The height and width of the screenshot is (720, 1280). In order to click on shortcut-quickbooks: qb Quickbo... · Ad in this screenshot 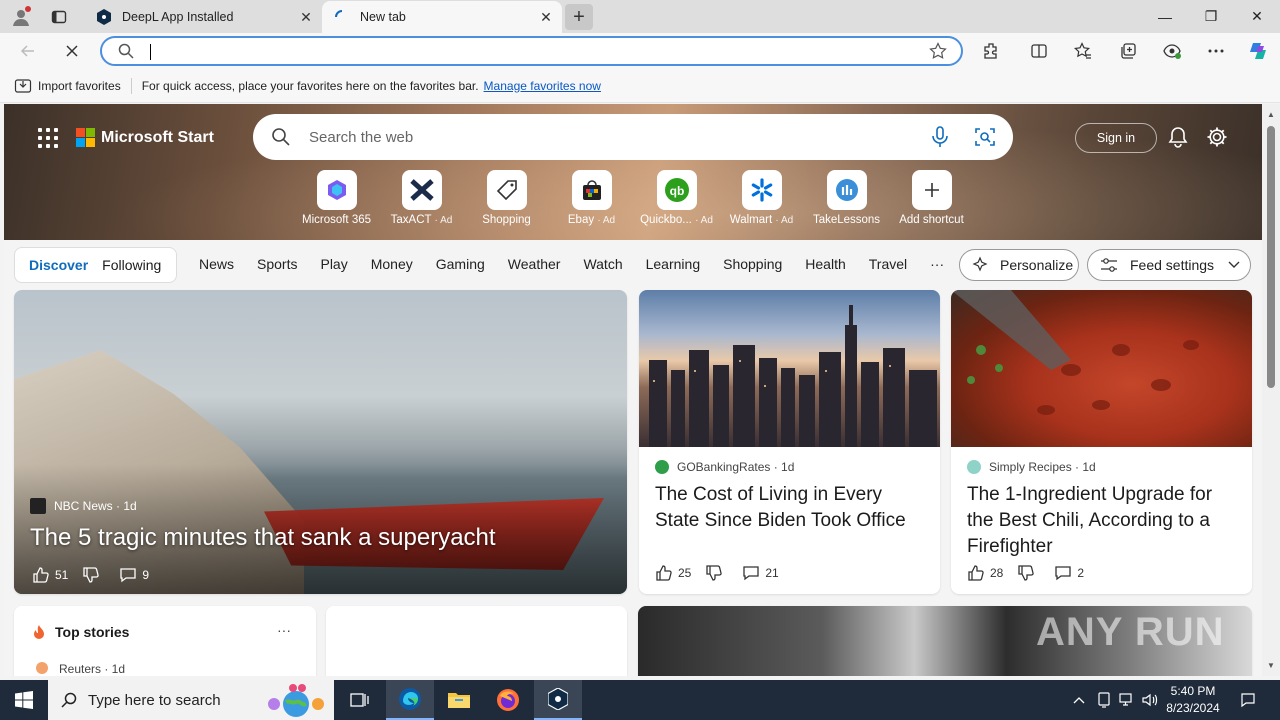, I will do `click(676, 198)`.